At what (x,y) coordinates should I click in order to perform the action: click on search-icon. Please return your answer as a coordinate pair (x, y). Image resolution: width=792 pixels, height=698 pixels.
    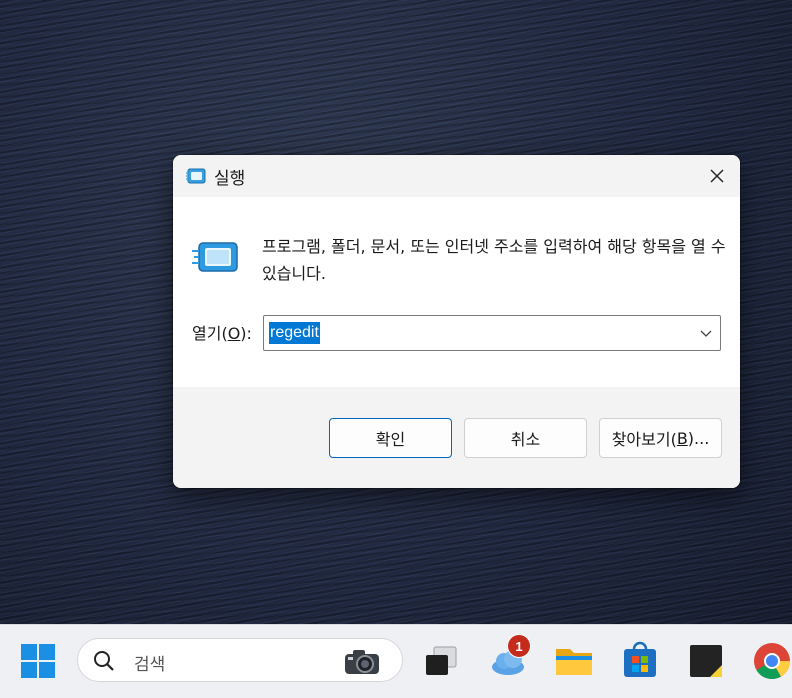
    Looking at the image, I should click on (104, 661).